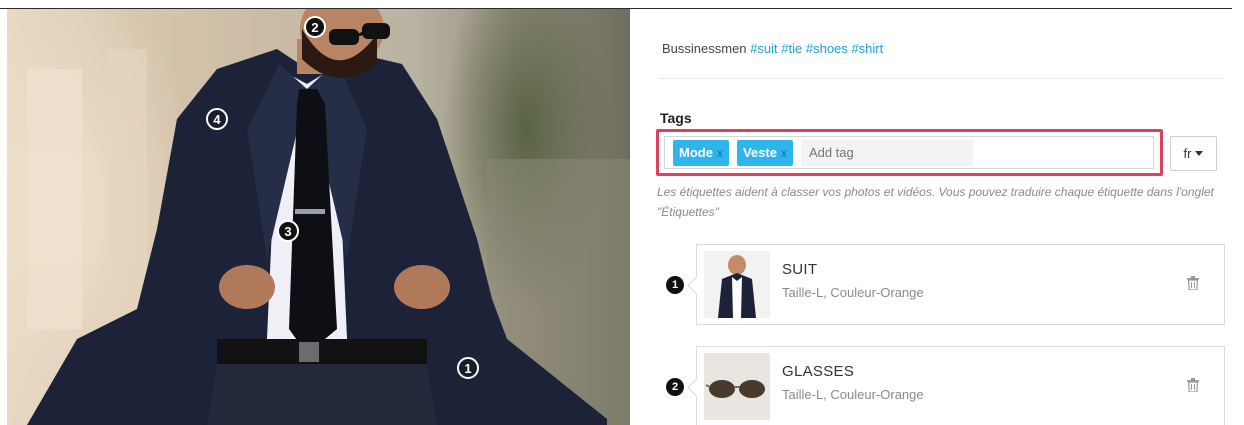 Image resolution: width=1244 pixels, height=425 pixels. I want to click on language-value: fr, so click(1187, 153).